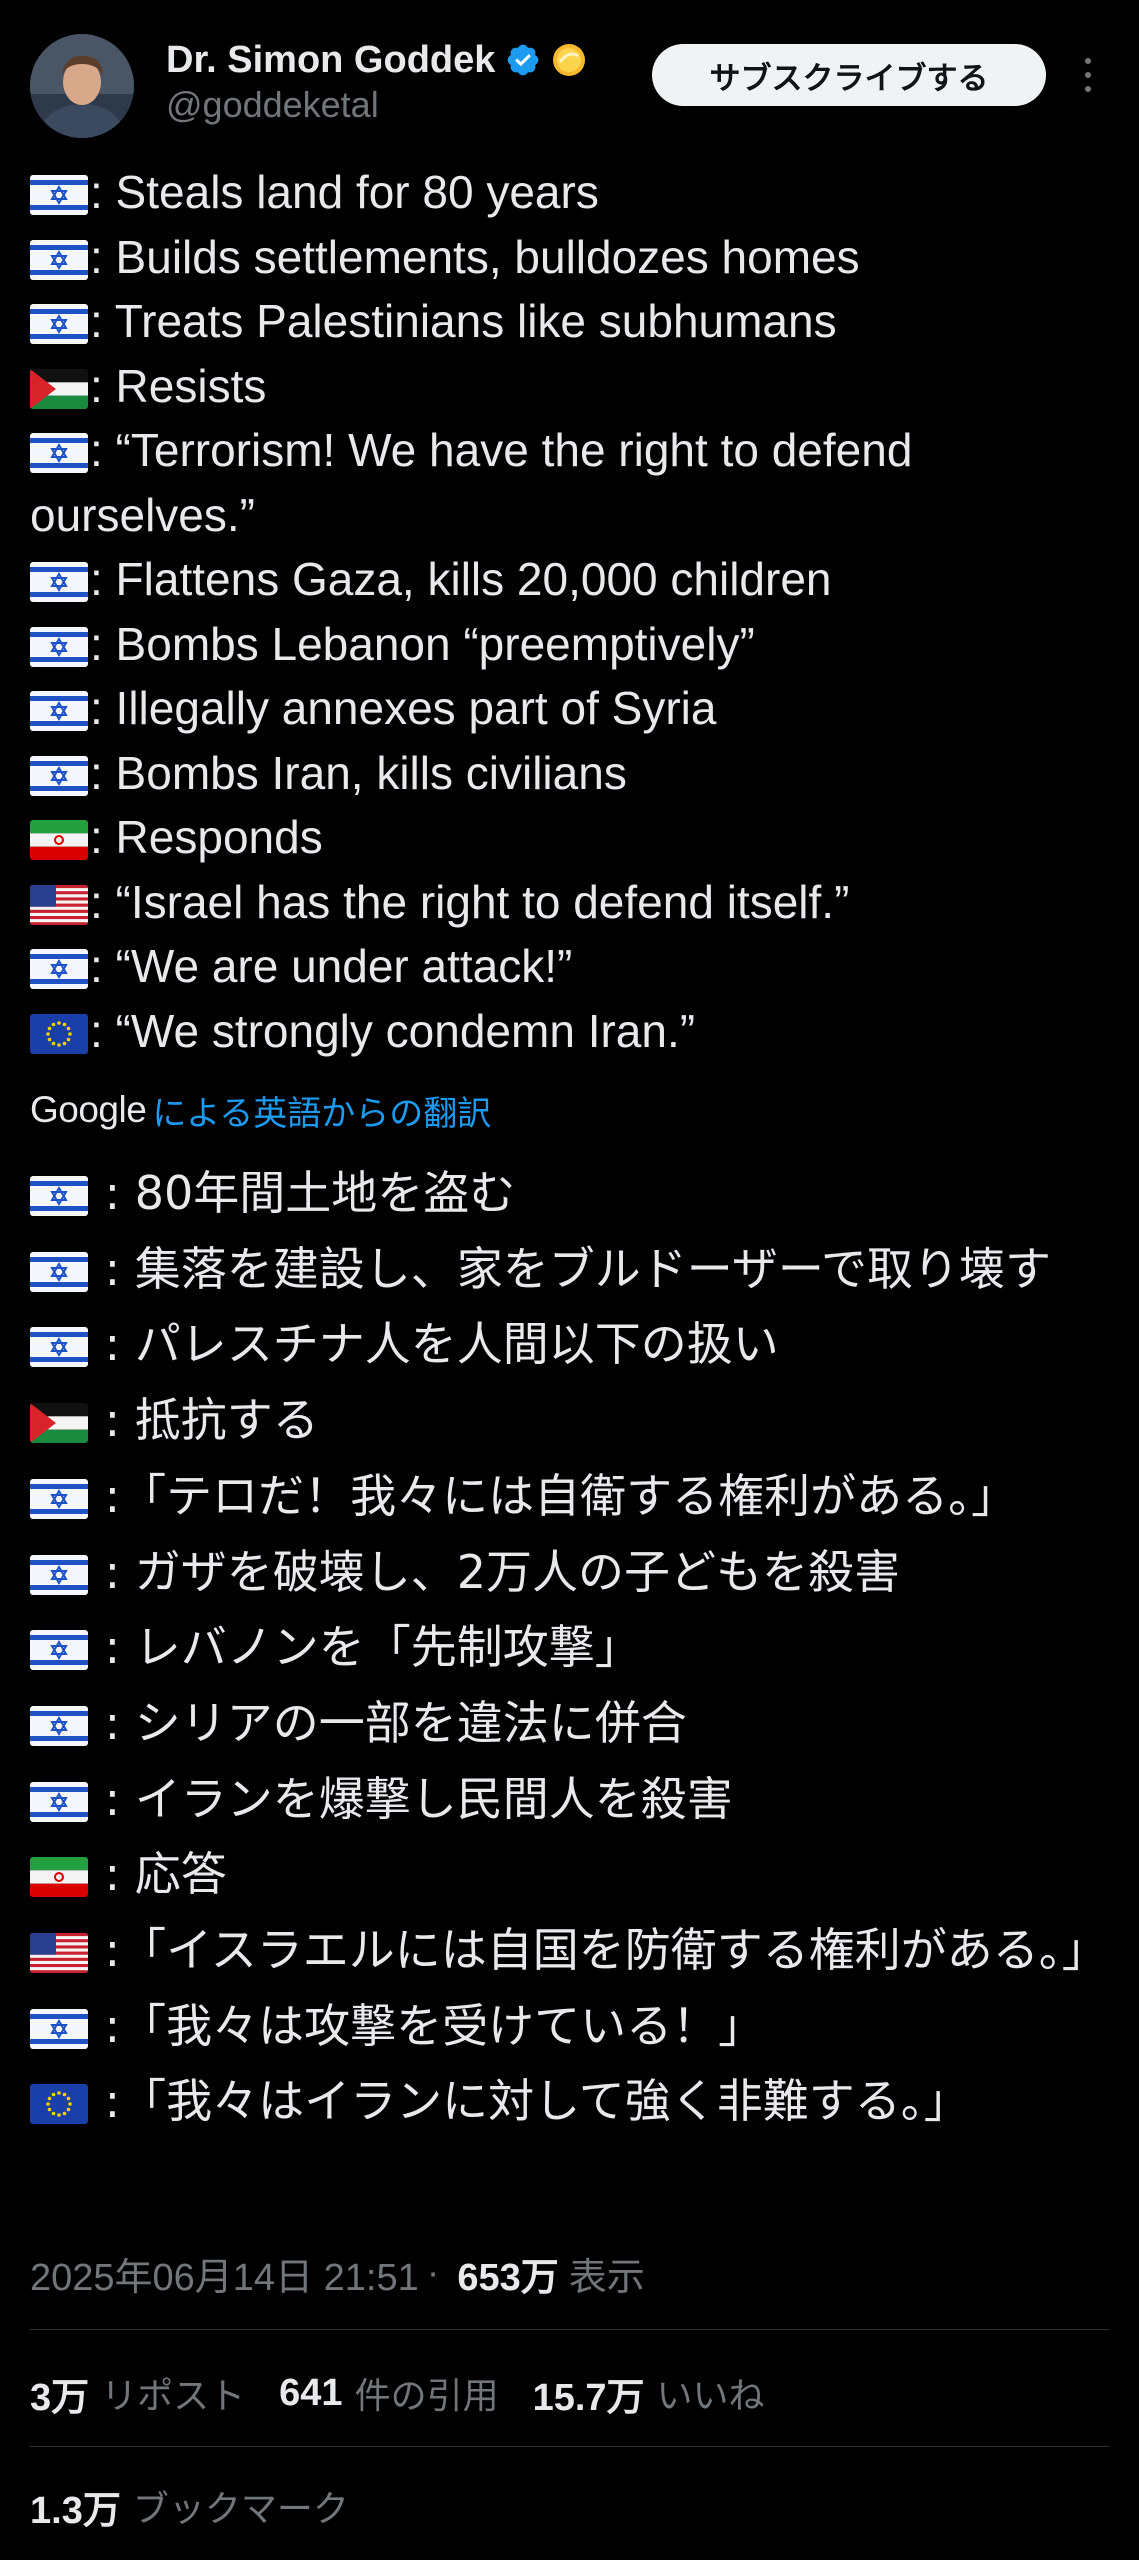  What do you see at coordinates (330, 60) in the screenshot?
I see `author-display-name: Dr. Simon Goddek` at bounding box center [330, 60].